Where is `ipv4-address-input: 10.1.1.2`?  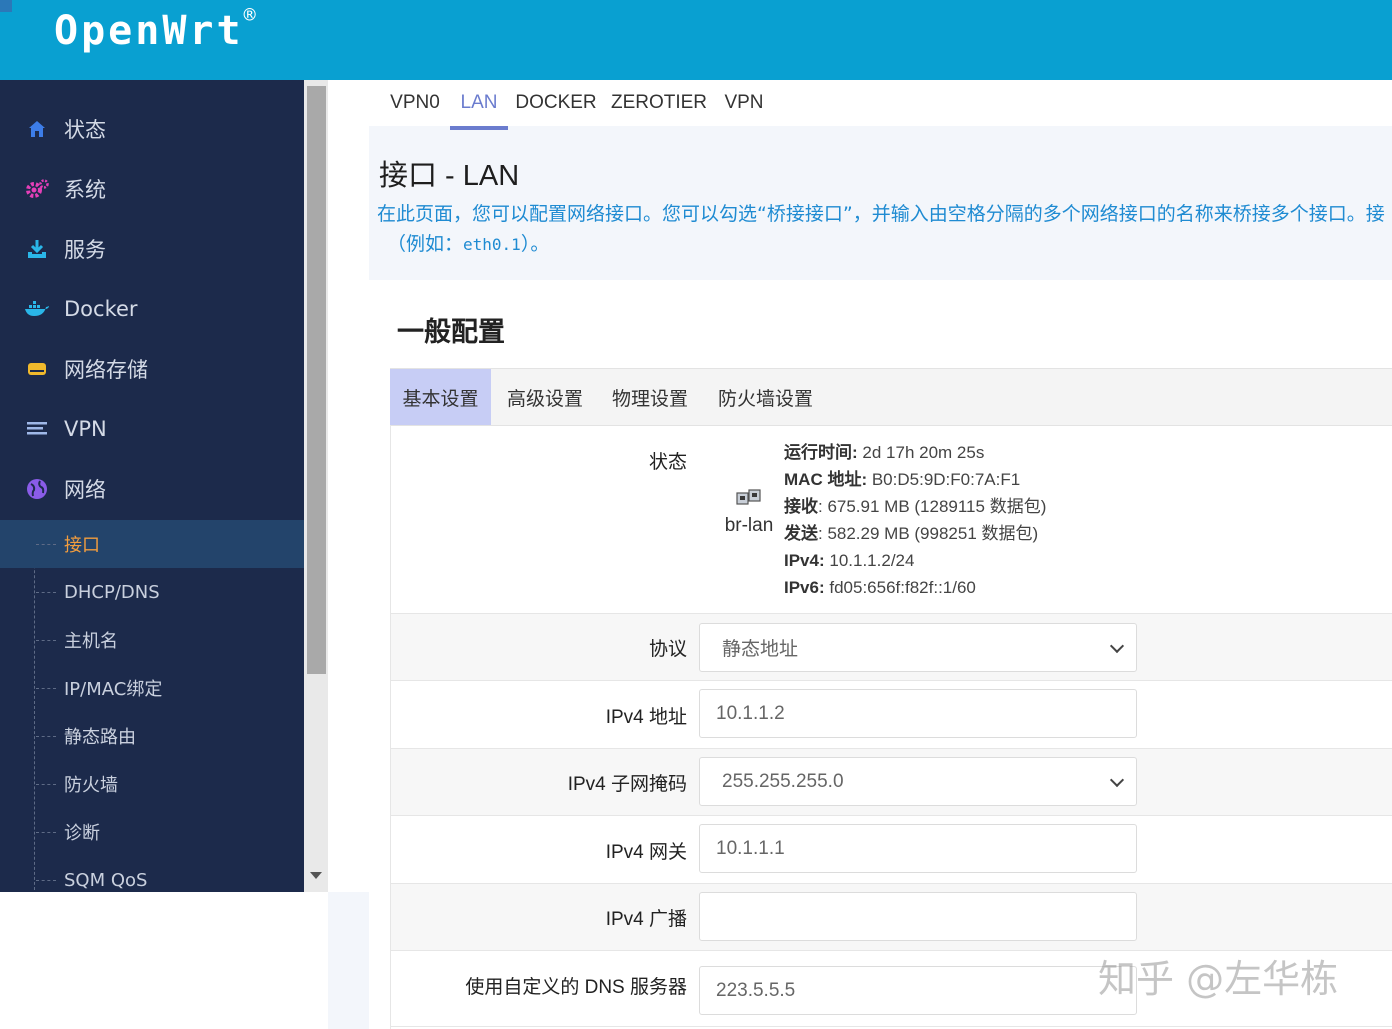
ipv4-address-input: 10.1.1.2 is located at coordinates (918, 713).